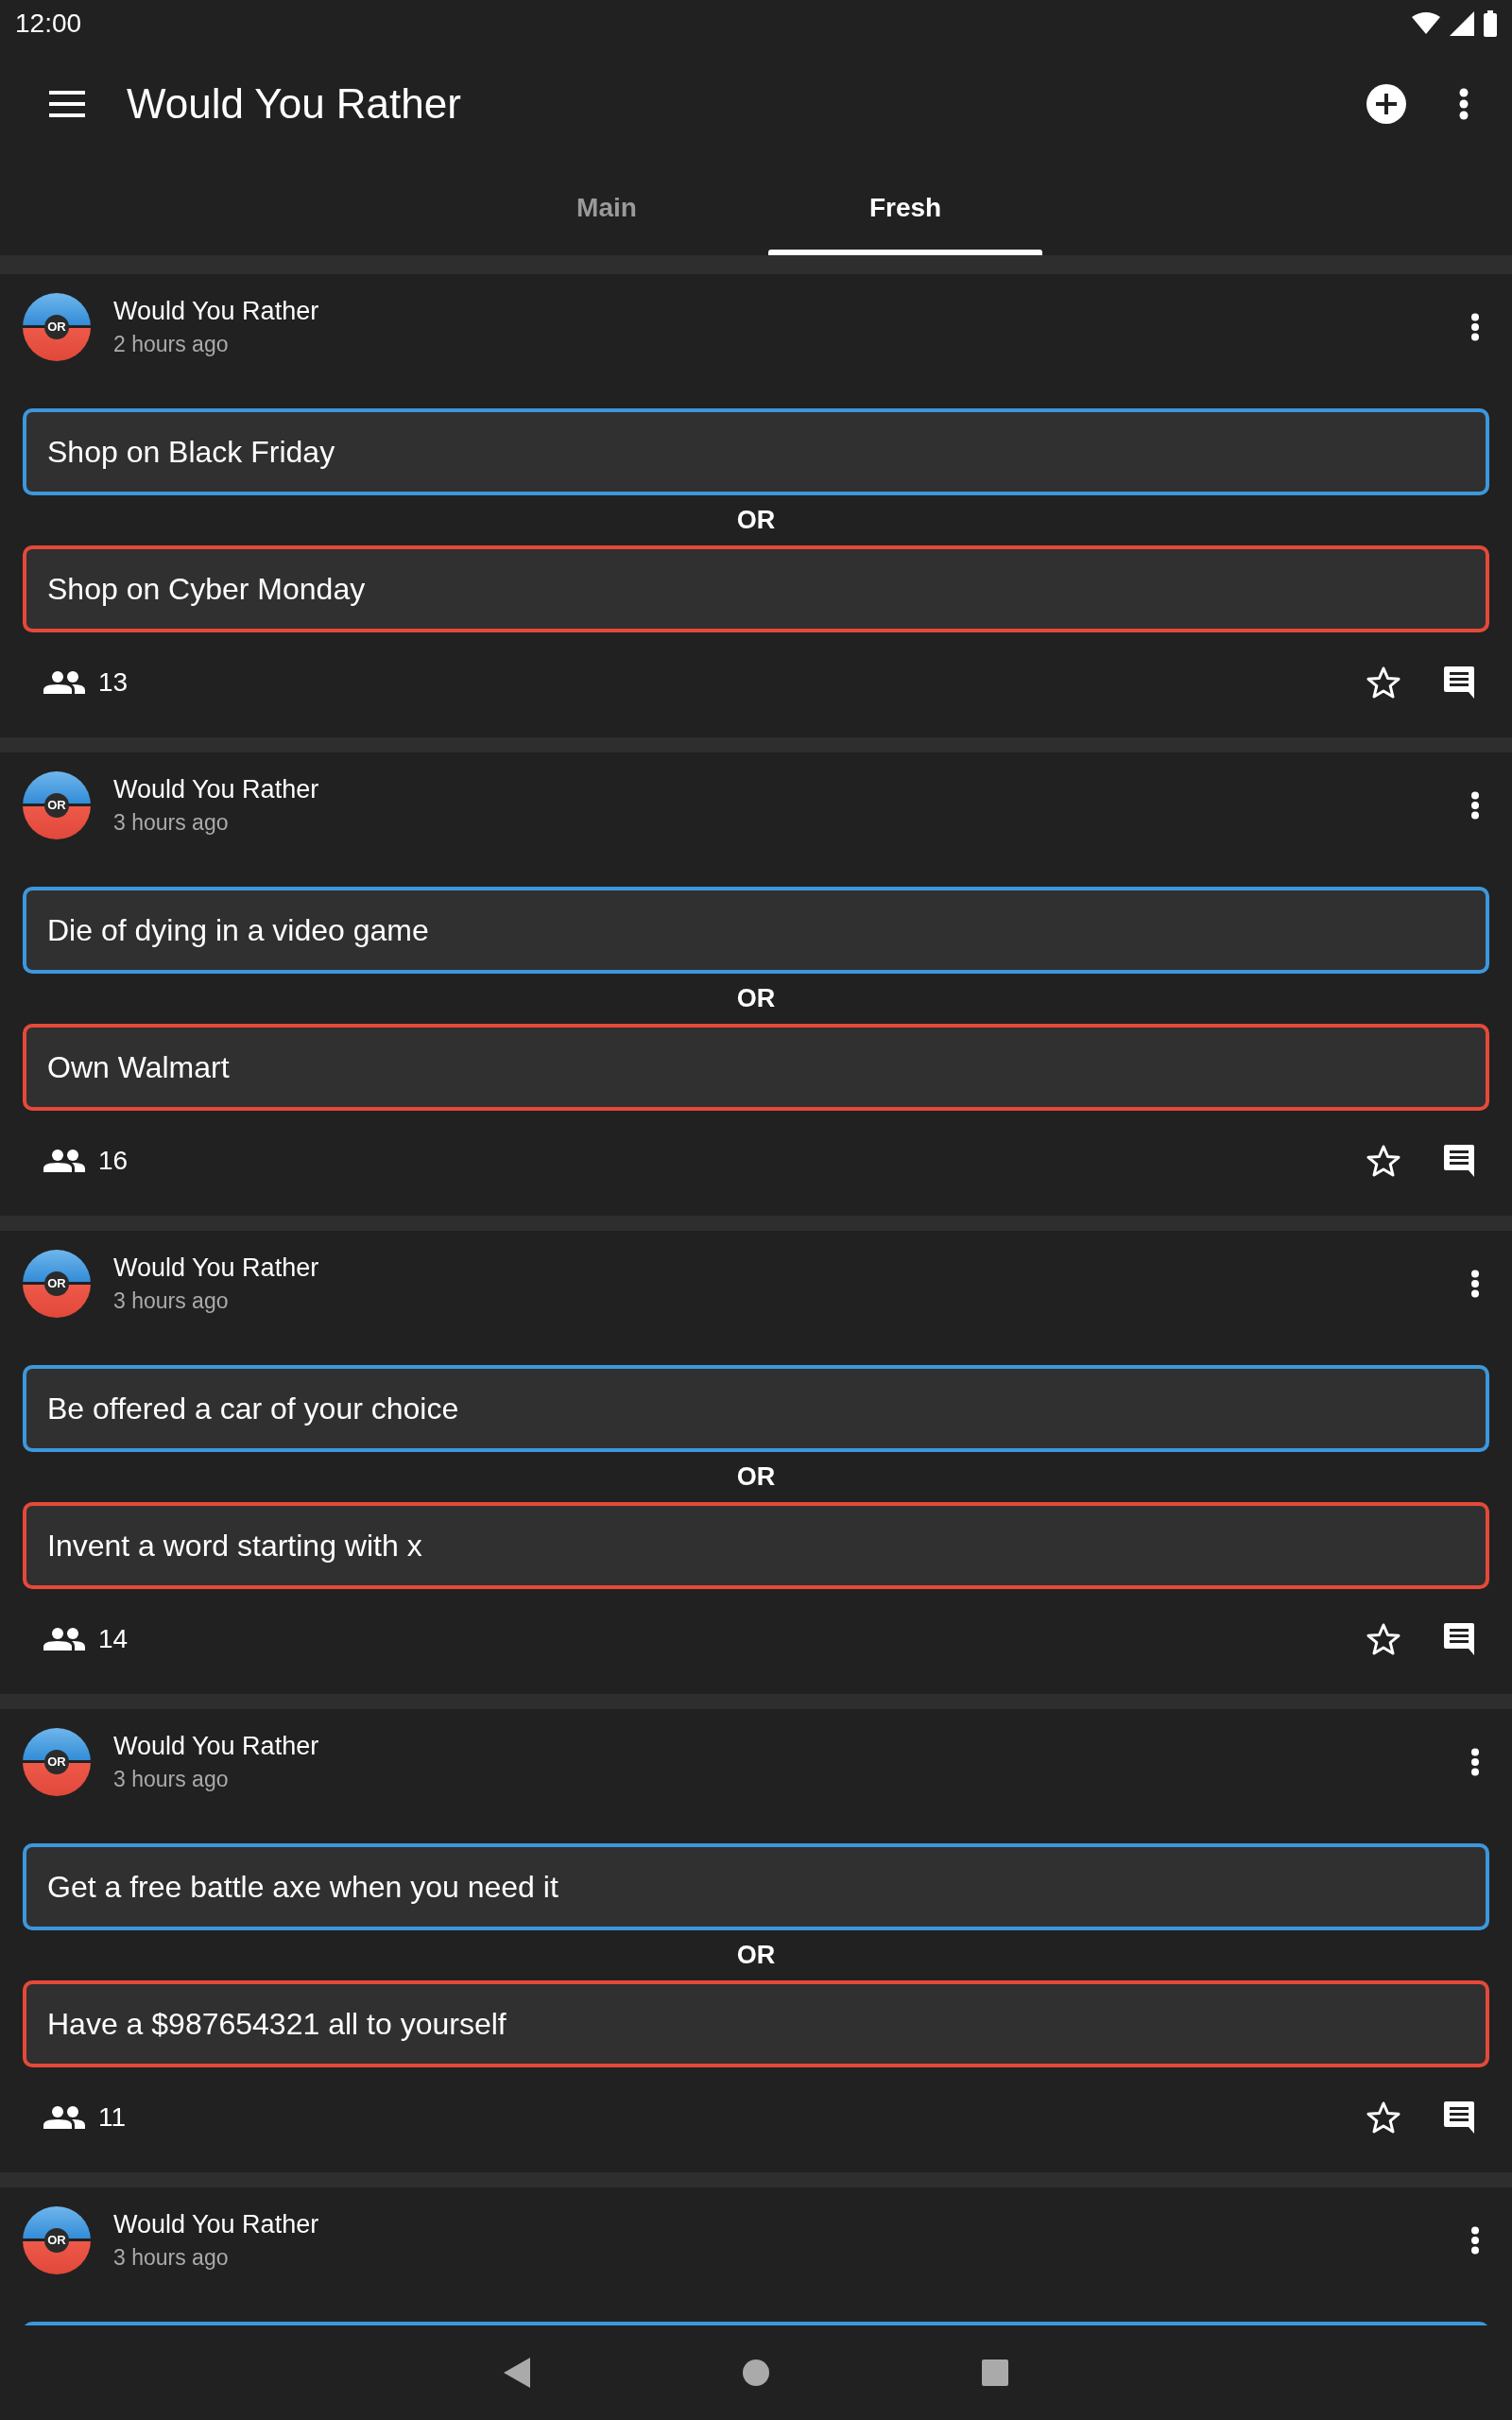  What do you see at coordinates (756, 1545) in the screenshot?
I see `option-button: Invent a word starting with x` at bounding box center [756, 1545].